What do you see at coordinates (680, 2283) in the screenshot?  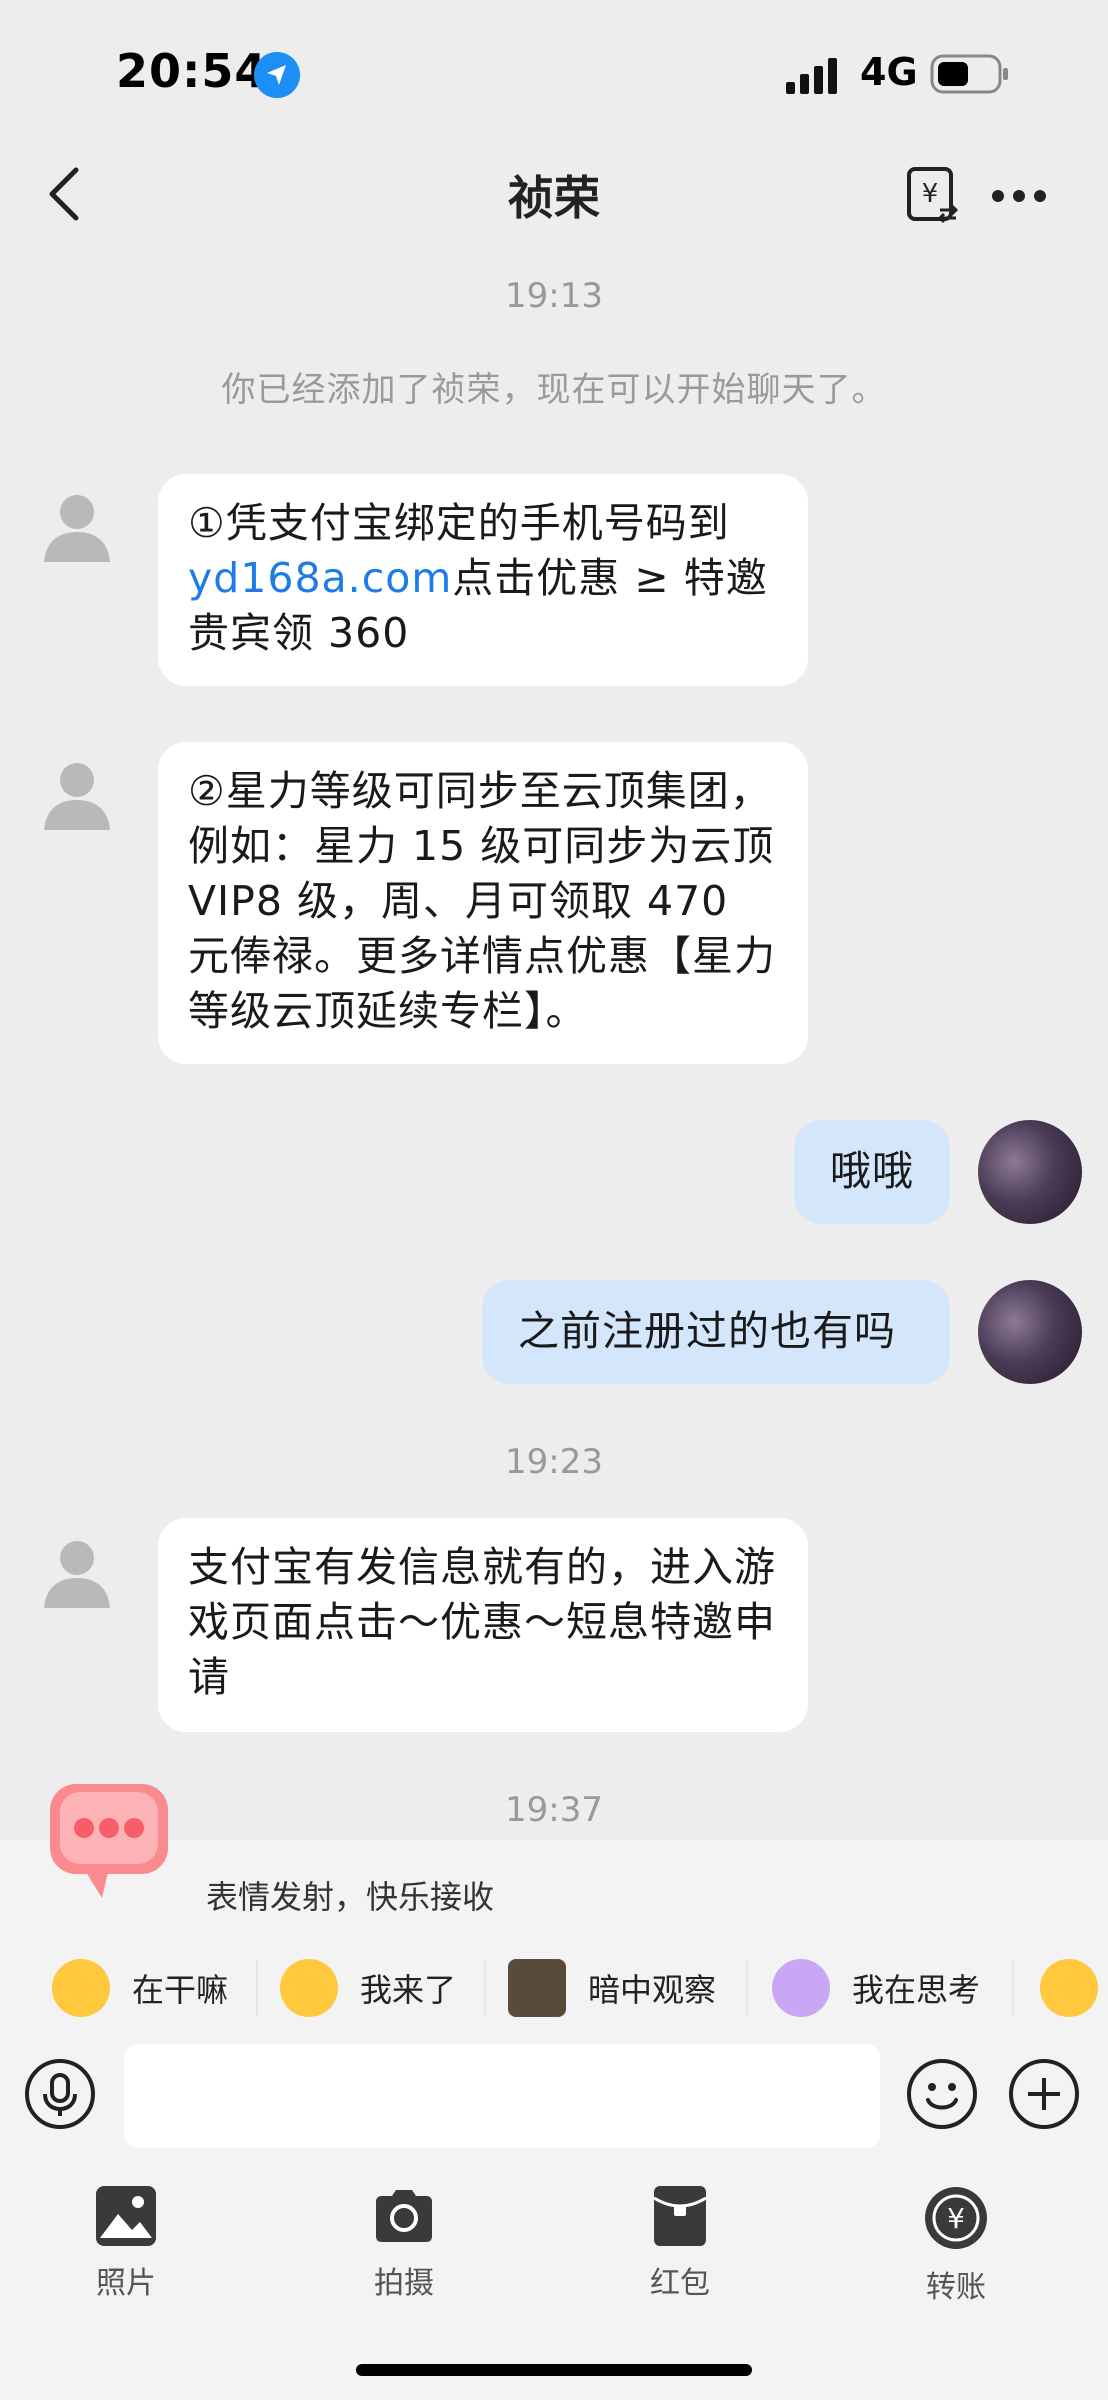 I see `red-packet-label: 红包` at bounding box center [680, 2283].